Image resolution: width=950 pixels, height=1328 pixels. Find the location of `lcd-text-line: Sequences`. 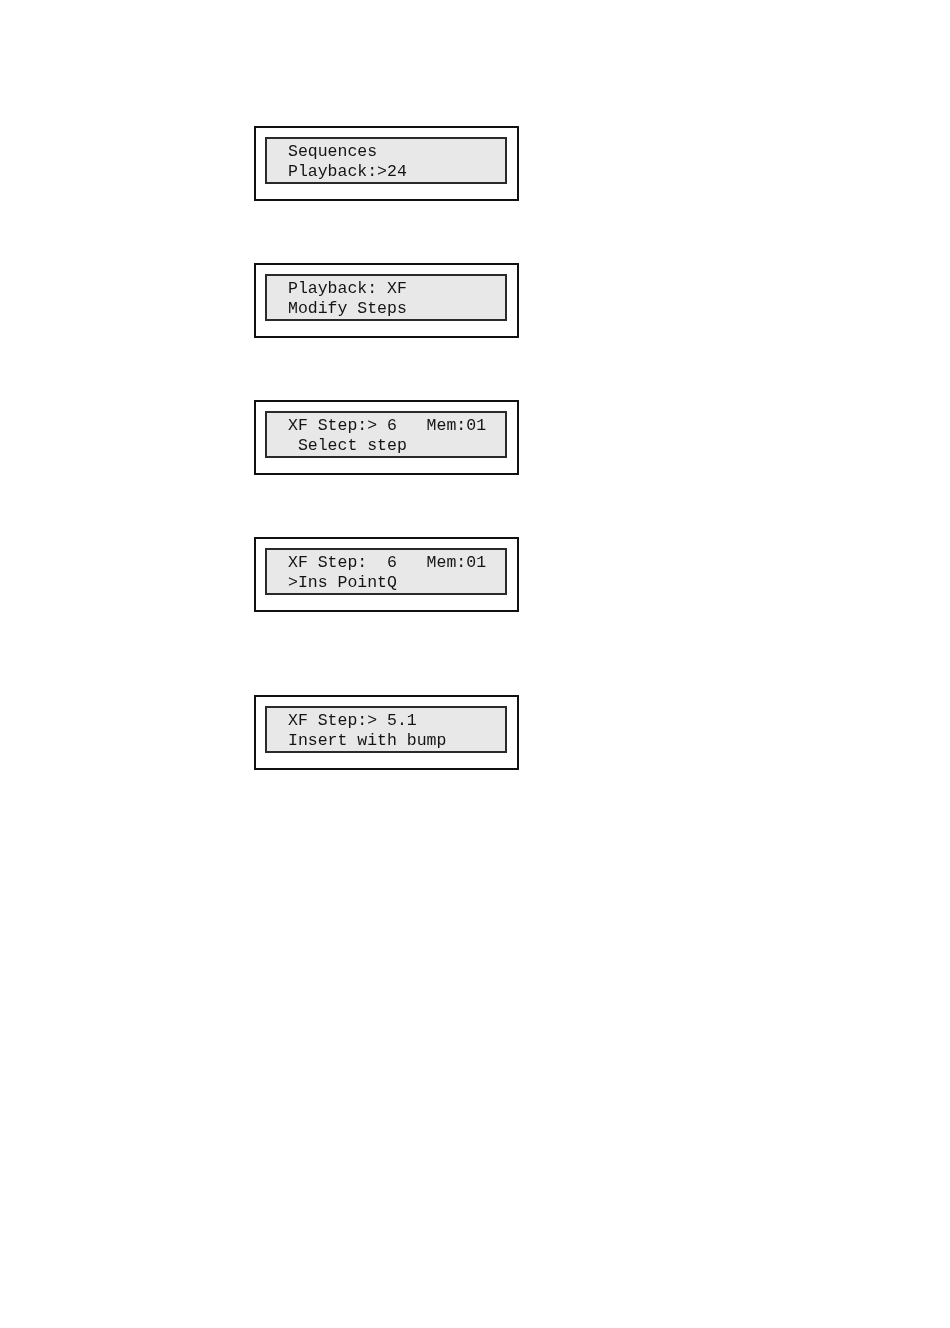

lcd-text-line: Sequences is located at coordinates (333, 152).